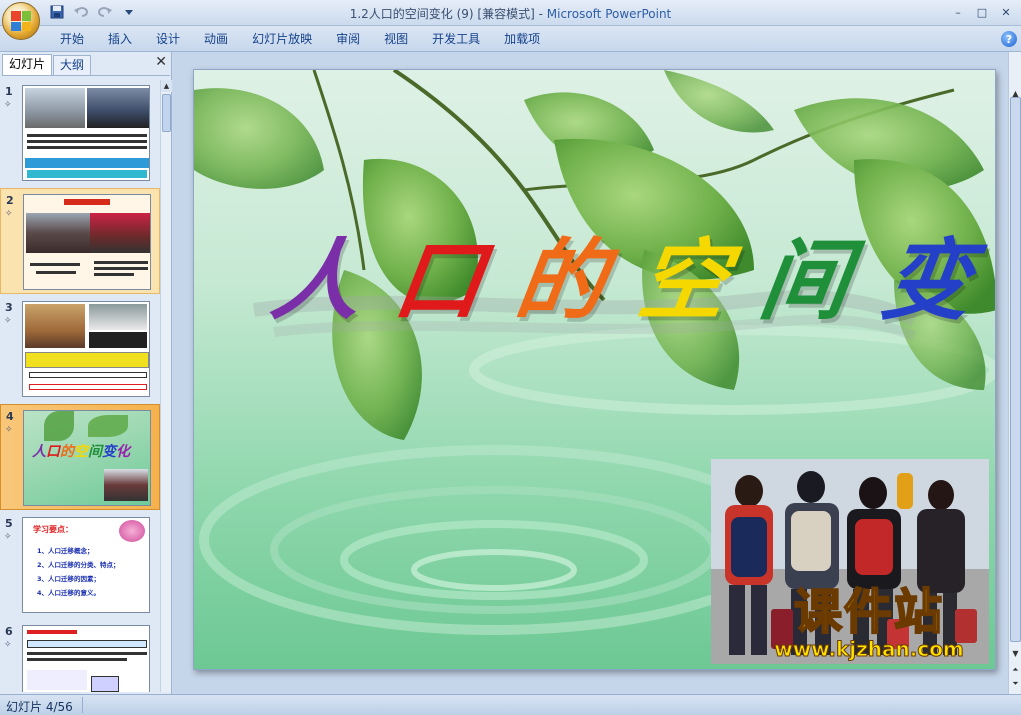  What do you see at coordinates (958, 12) in the screenshot?
I see `minimize-button: –` at bounding box center [958, 12].